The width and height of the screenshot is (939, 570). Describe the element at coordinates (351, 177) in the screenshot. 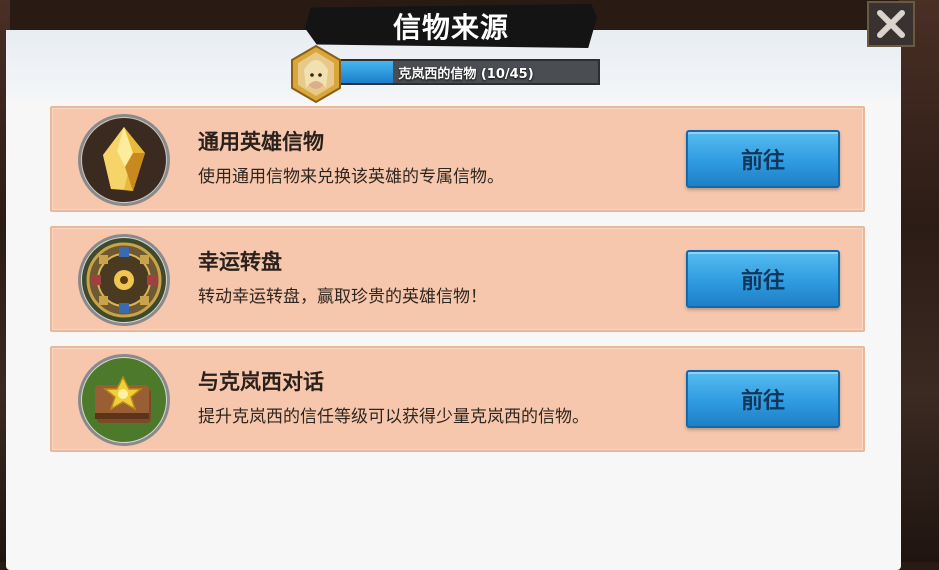

I see `source-description: 使用通用信物来兑换该英雄的专属信物。` at that location.